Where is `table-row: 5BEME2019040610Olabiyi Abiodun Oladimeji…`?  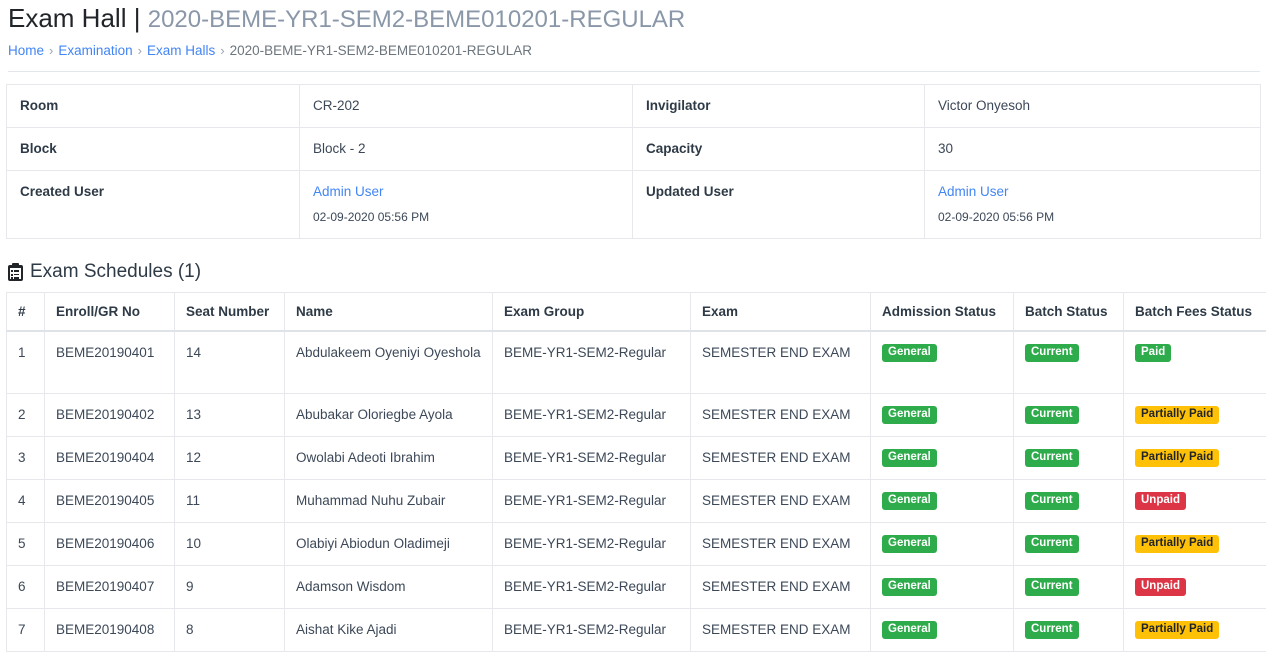
table-row: 5BEME2019040610Olabiyi Abiodun Oladimeji… is located at coordinates (636, 543).